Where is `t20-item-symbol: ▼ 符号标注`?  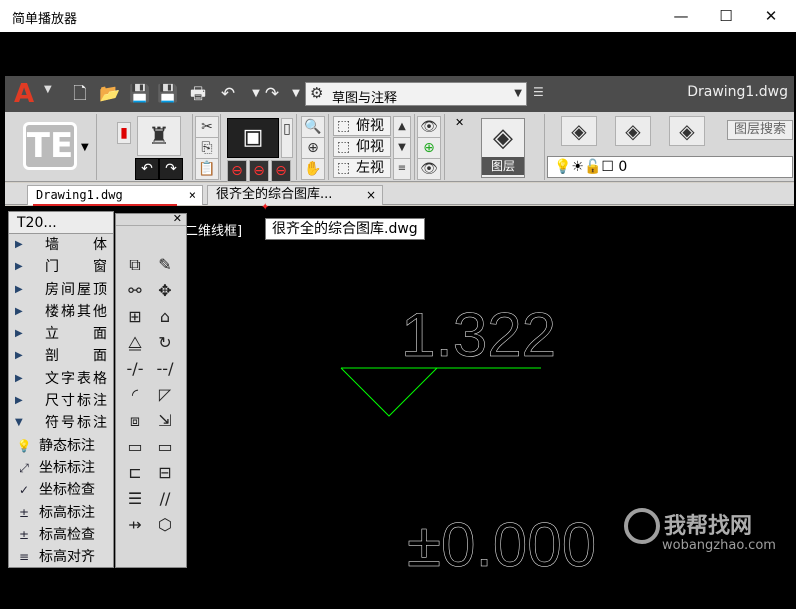
t20-item-symbol: ▼ 符号标注 is located at coordinates (61, 423).